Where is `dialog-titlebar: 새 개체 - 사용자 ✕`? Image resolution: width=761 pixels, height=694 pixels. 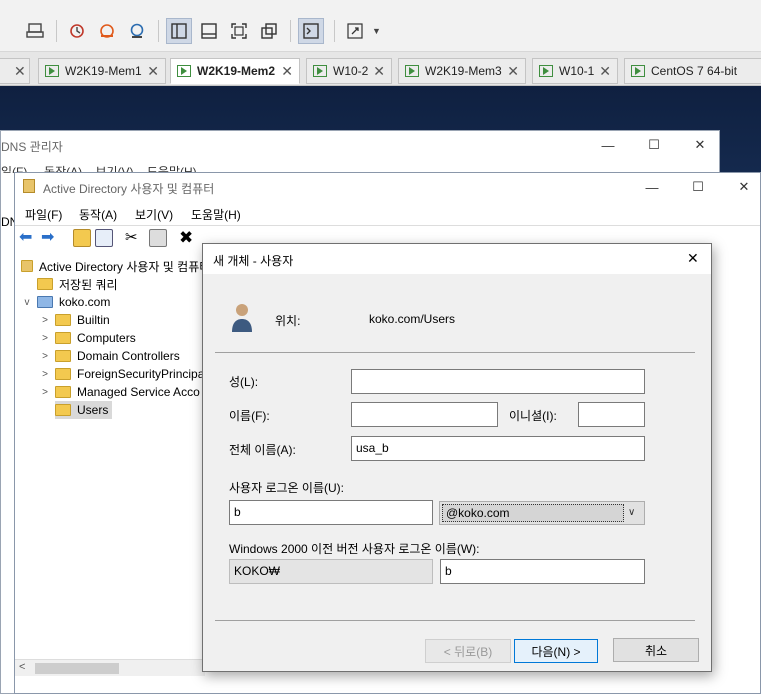 dialog-titlebar: 새 개체 - 사용자 ✕ is located at coordinates (457, 259).